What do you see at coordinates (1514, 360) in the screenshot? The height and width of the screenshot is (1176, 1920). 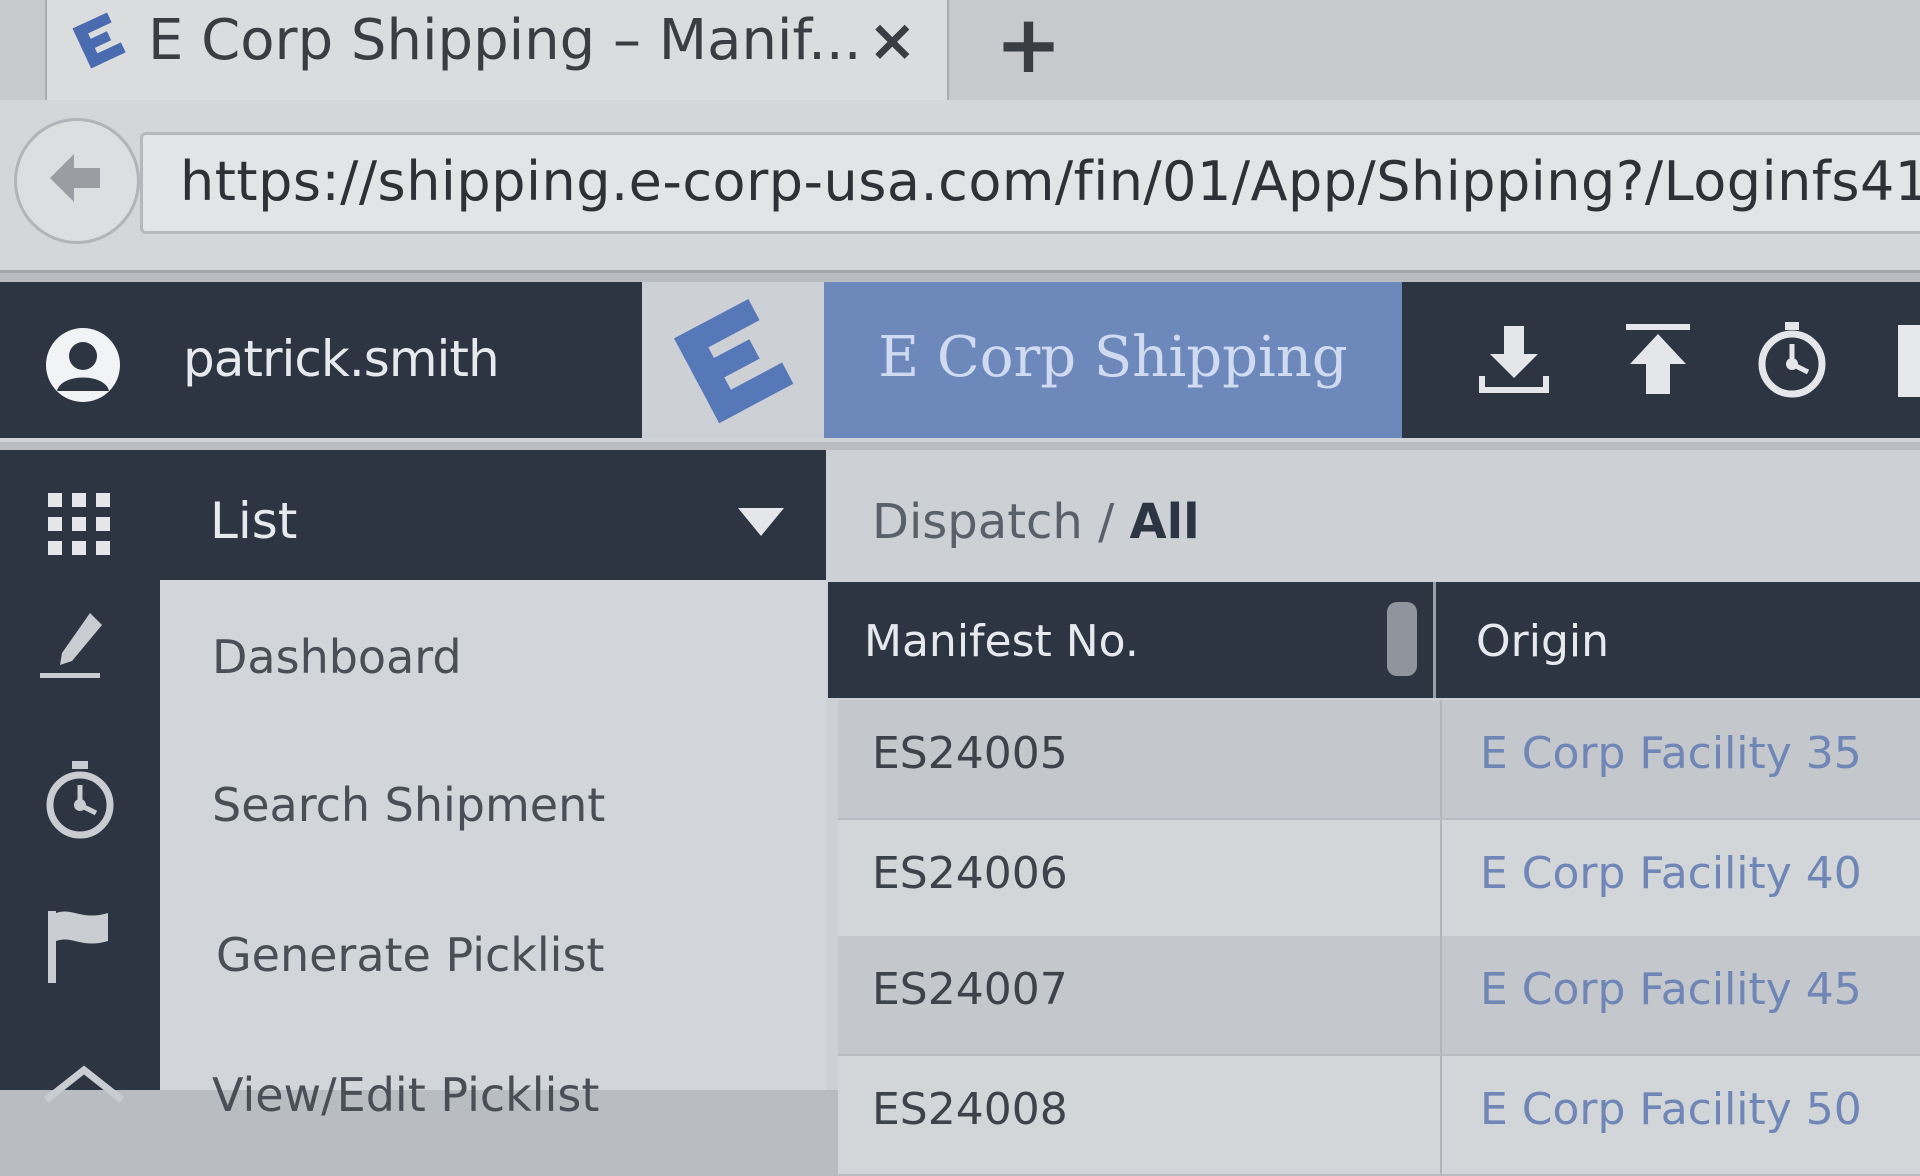 I see `download-icon` at bounding box center [1514, 360].